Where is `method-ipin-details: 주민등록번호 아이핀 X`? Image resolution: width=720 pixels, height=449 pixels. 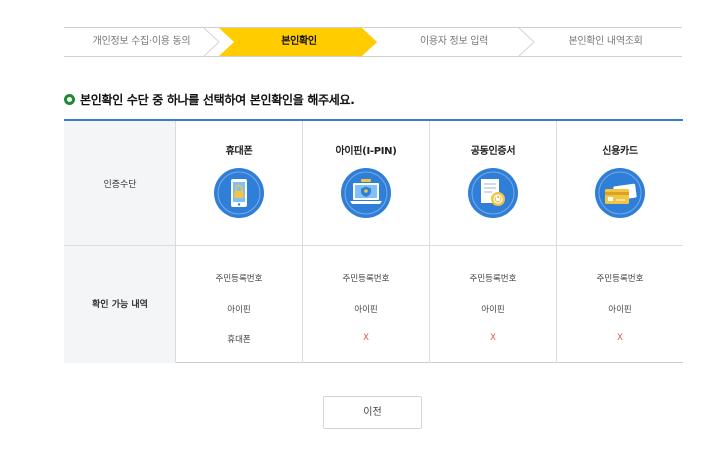 method-ipin-details: 주민등록번호 아이핀 X is located at coordinates (366, 304).